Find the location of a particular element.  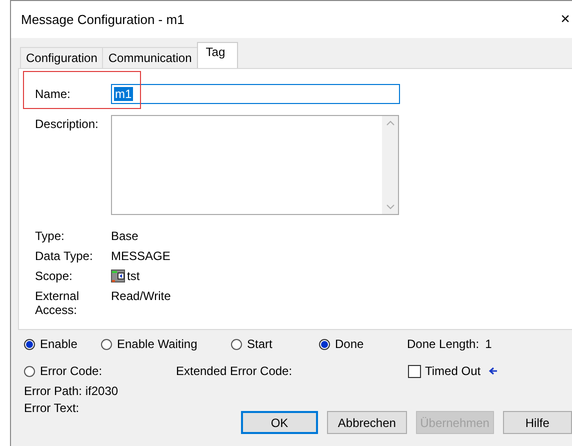

extended-error-code-label: Extended Error Code: is located at coordinates (235, 371).